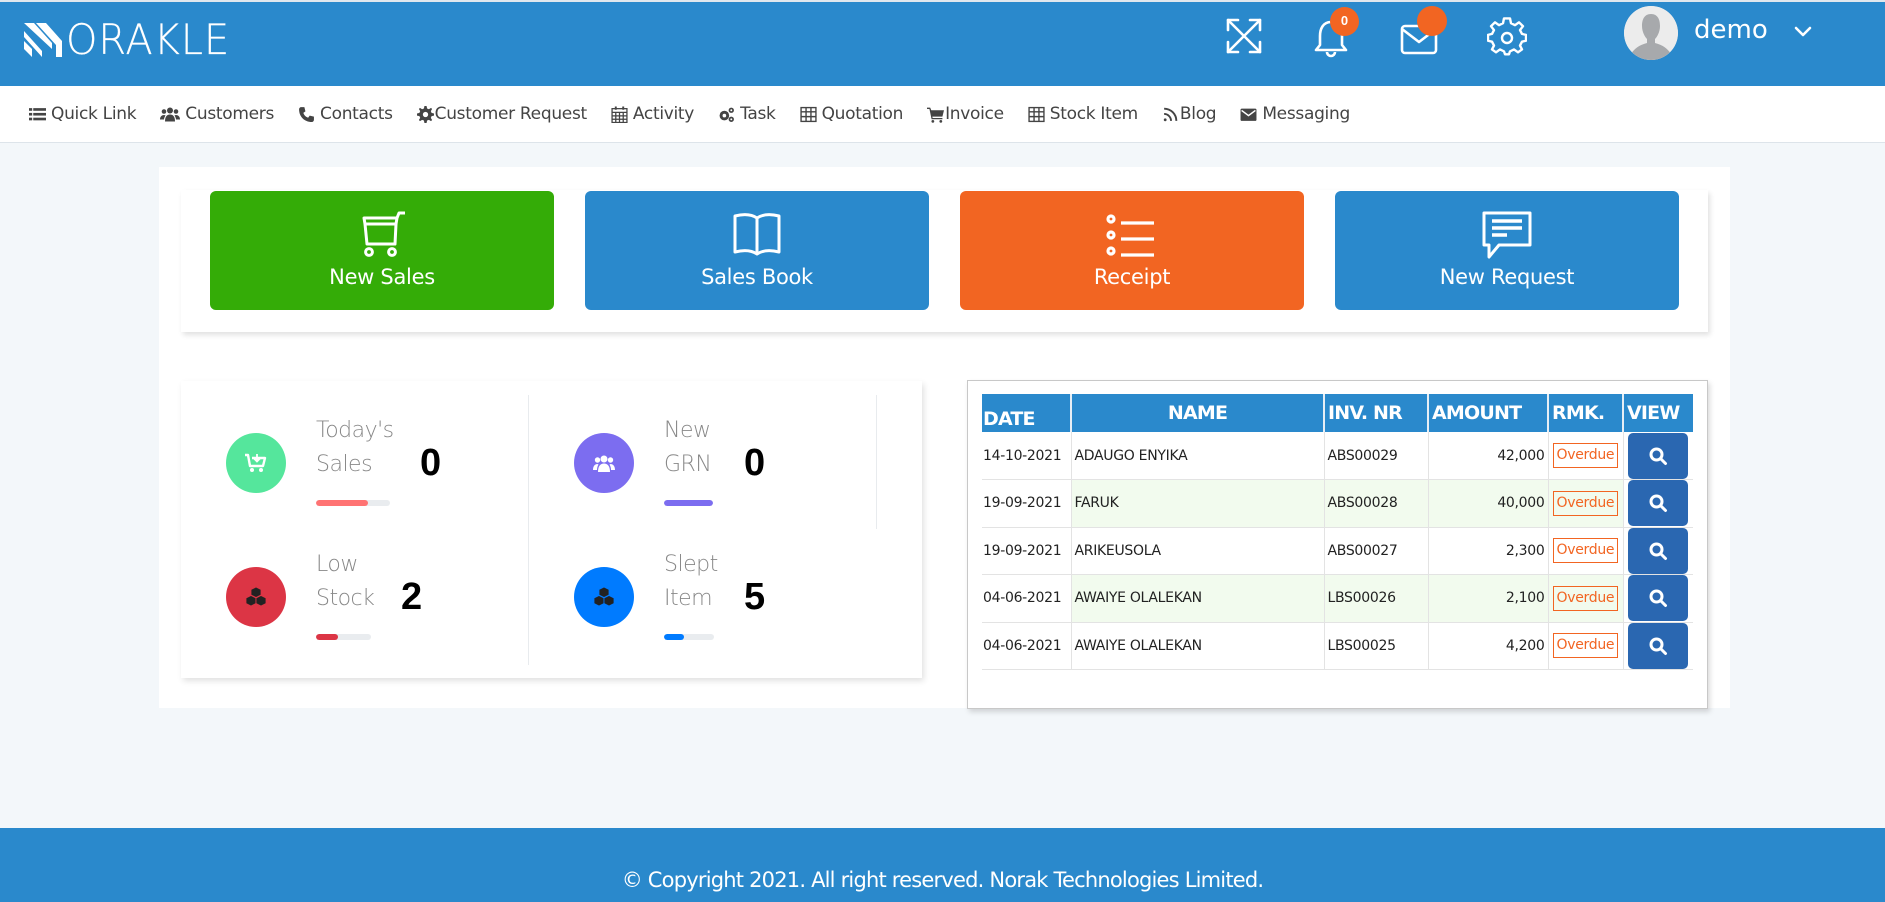 This screenshot has width=1885, height=902. I want to click on cell-date: 04-06-2021, so click(1027, 598).